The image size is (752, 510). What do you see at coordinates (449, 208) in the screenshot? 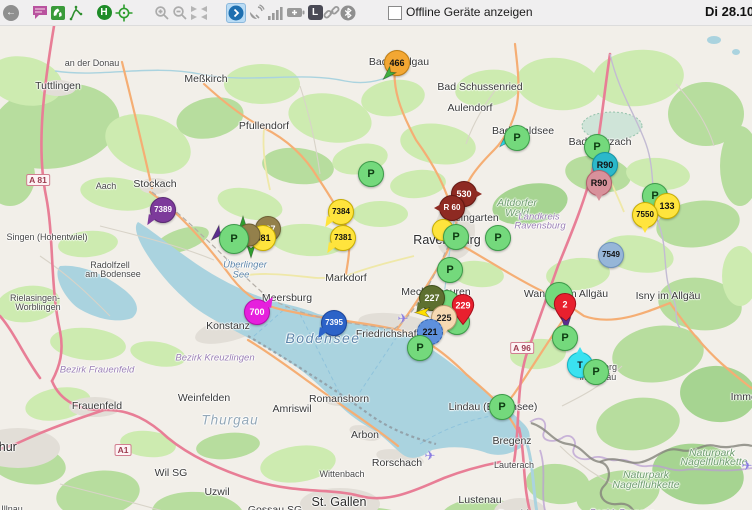
I see `marker-r60: R 60` at bounding box center [449, 208].